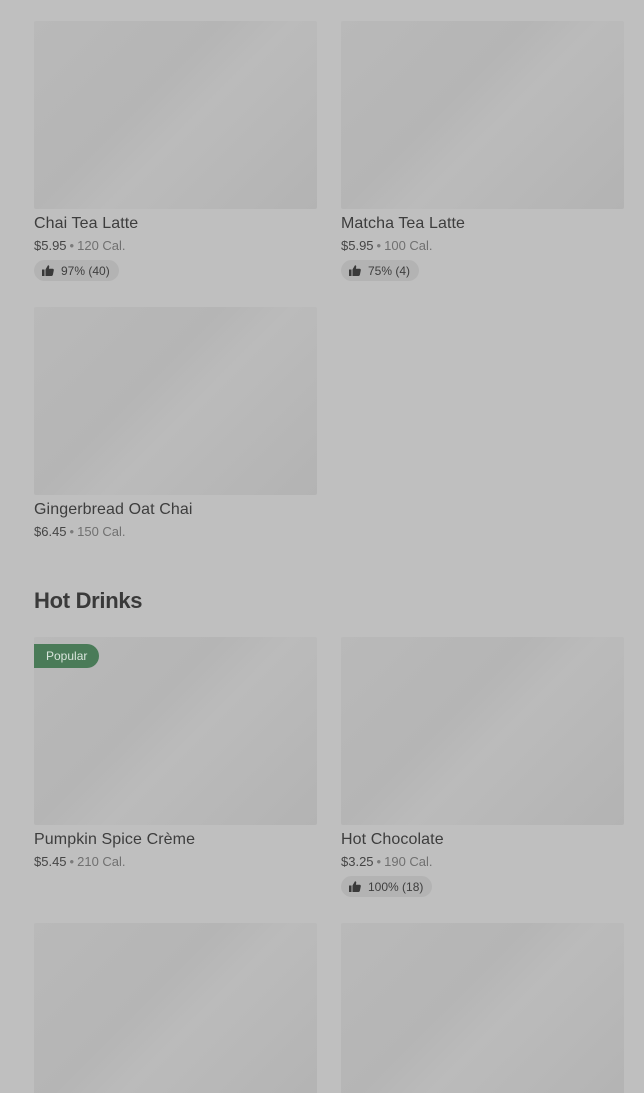 The height and width of the screenshot is (1093, 644). What do you see at coordinates (50, 531) in the screenshot?
I see `item-price: $6.45` at bounding box center [50, 531].